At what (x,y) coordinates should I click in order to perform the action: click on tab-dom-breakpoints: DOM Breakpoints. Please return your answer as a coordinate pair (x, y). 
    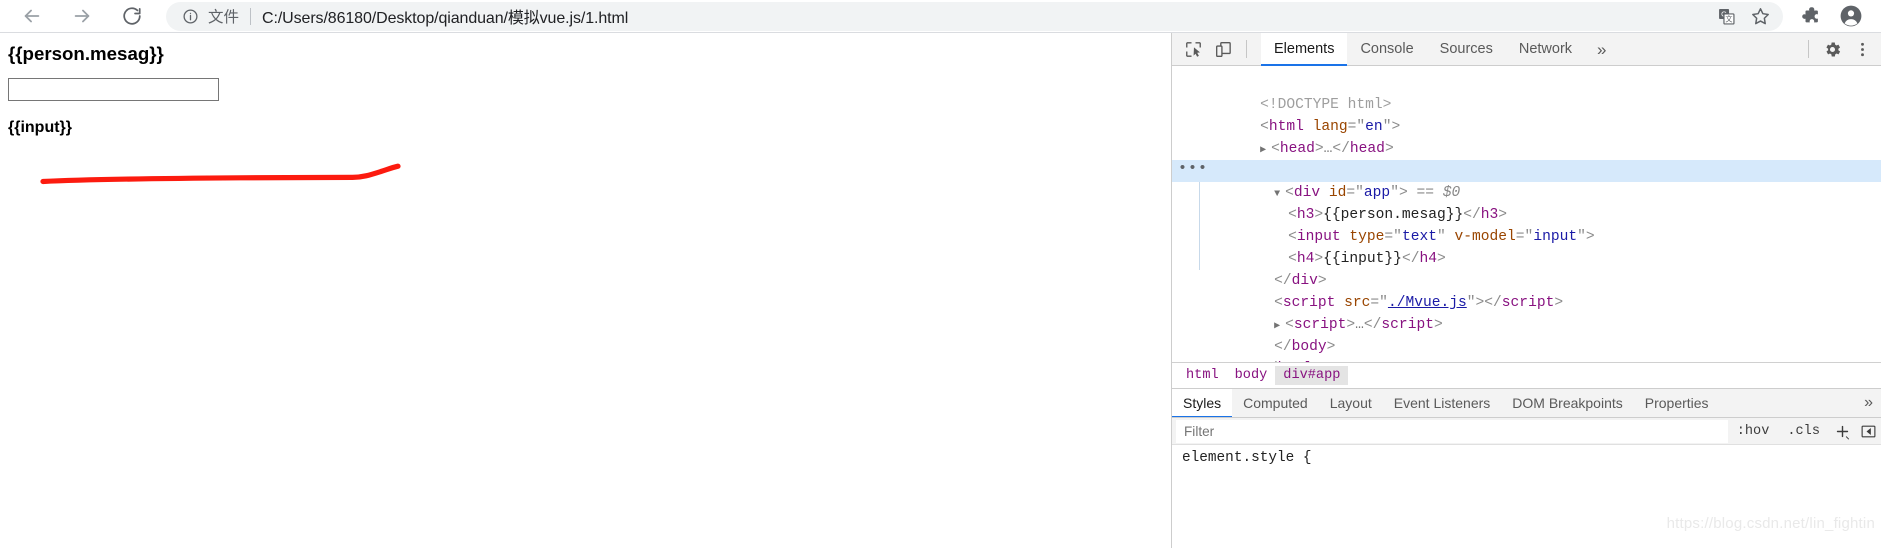
    Looking at the image, I should click on (1567, 403).